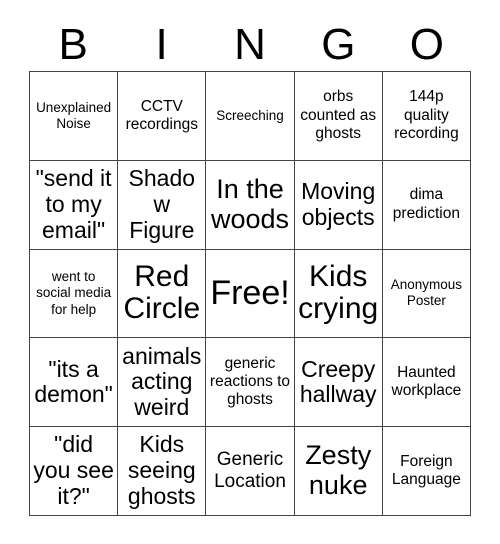 This screenshot has height=544, width=500. I want to click on header-letter-n: N, so click(250, 44).